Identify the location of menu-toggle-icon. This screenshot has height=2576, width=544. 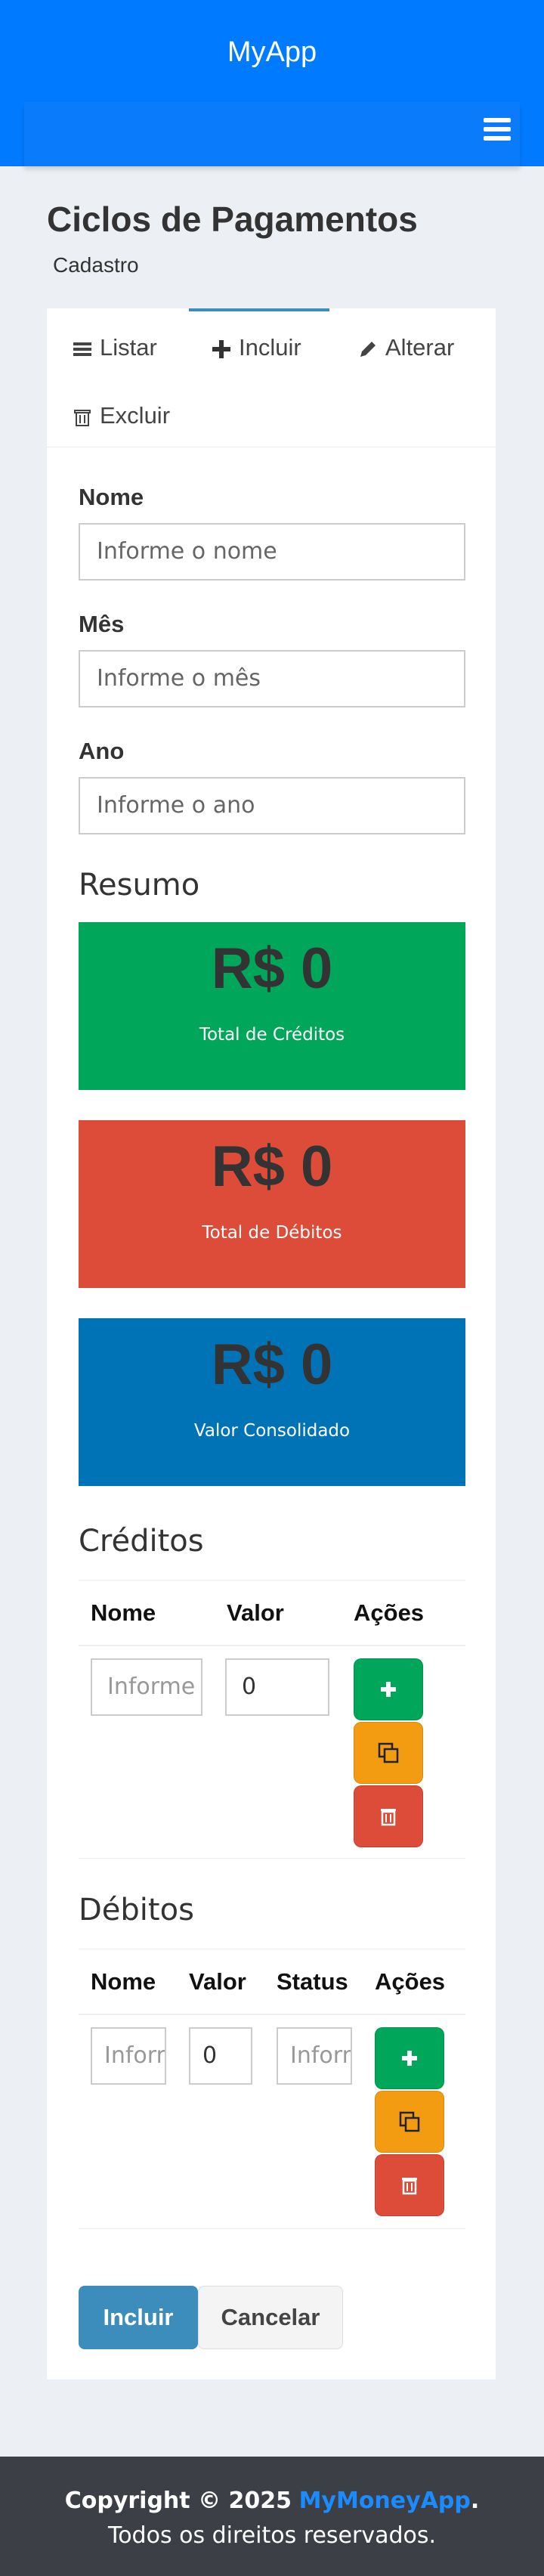
(497, 129).